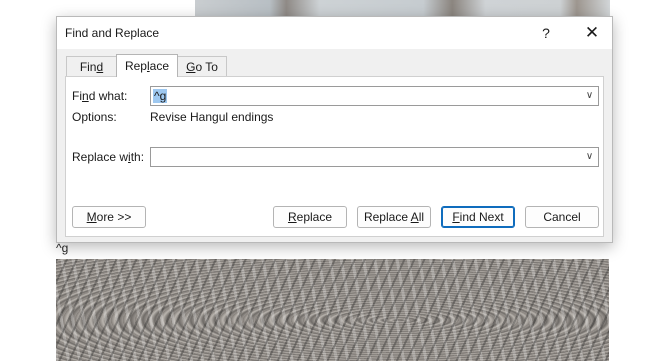 This screenshot has width=645, height=361. I want to click on options-label: Options:, so click(94, 117).